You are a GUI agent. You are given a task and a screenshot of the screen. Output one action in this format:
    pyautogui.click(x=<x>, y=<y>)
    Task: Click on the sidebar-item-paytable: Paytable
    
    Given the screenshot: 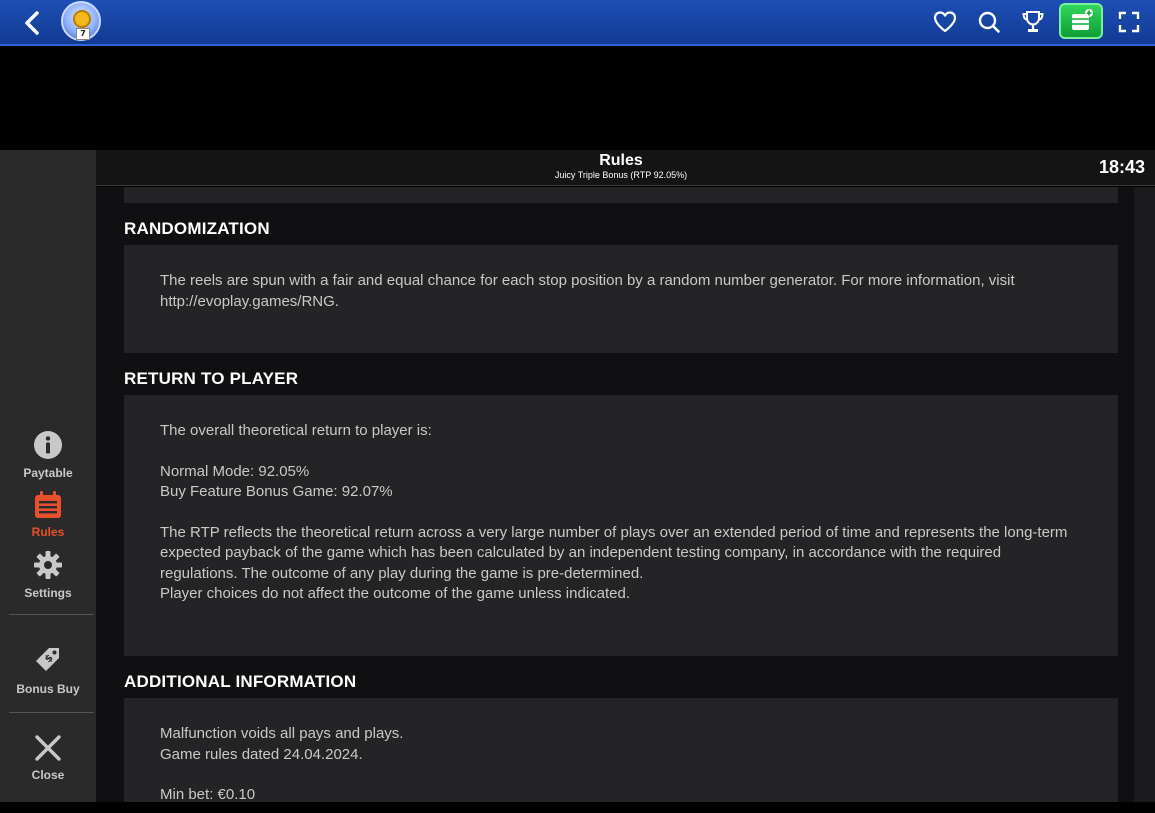 What is the action you would take?
    pyautogui.click(x=48, y=455)
    